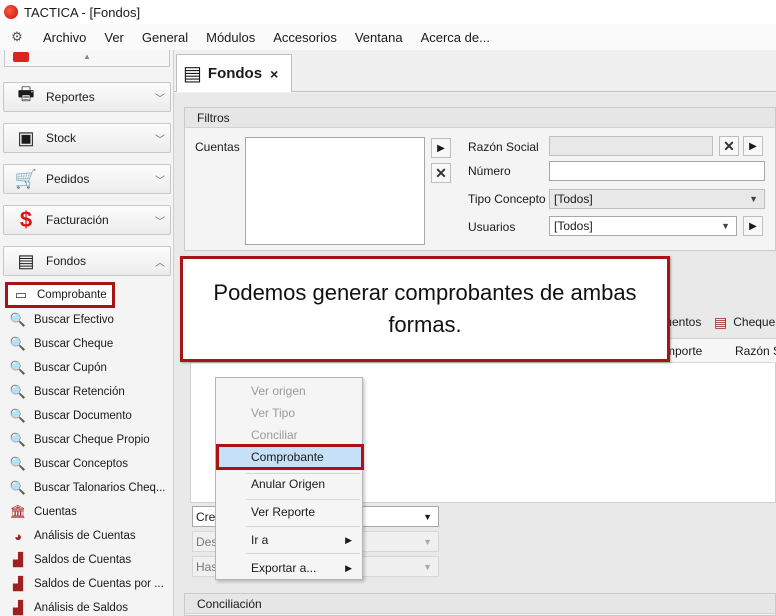  Describe the element at coordinates (754, 322) in the screenshot. I see `tab-cheques-label: Cheque` at that location.